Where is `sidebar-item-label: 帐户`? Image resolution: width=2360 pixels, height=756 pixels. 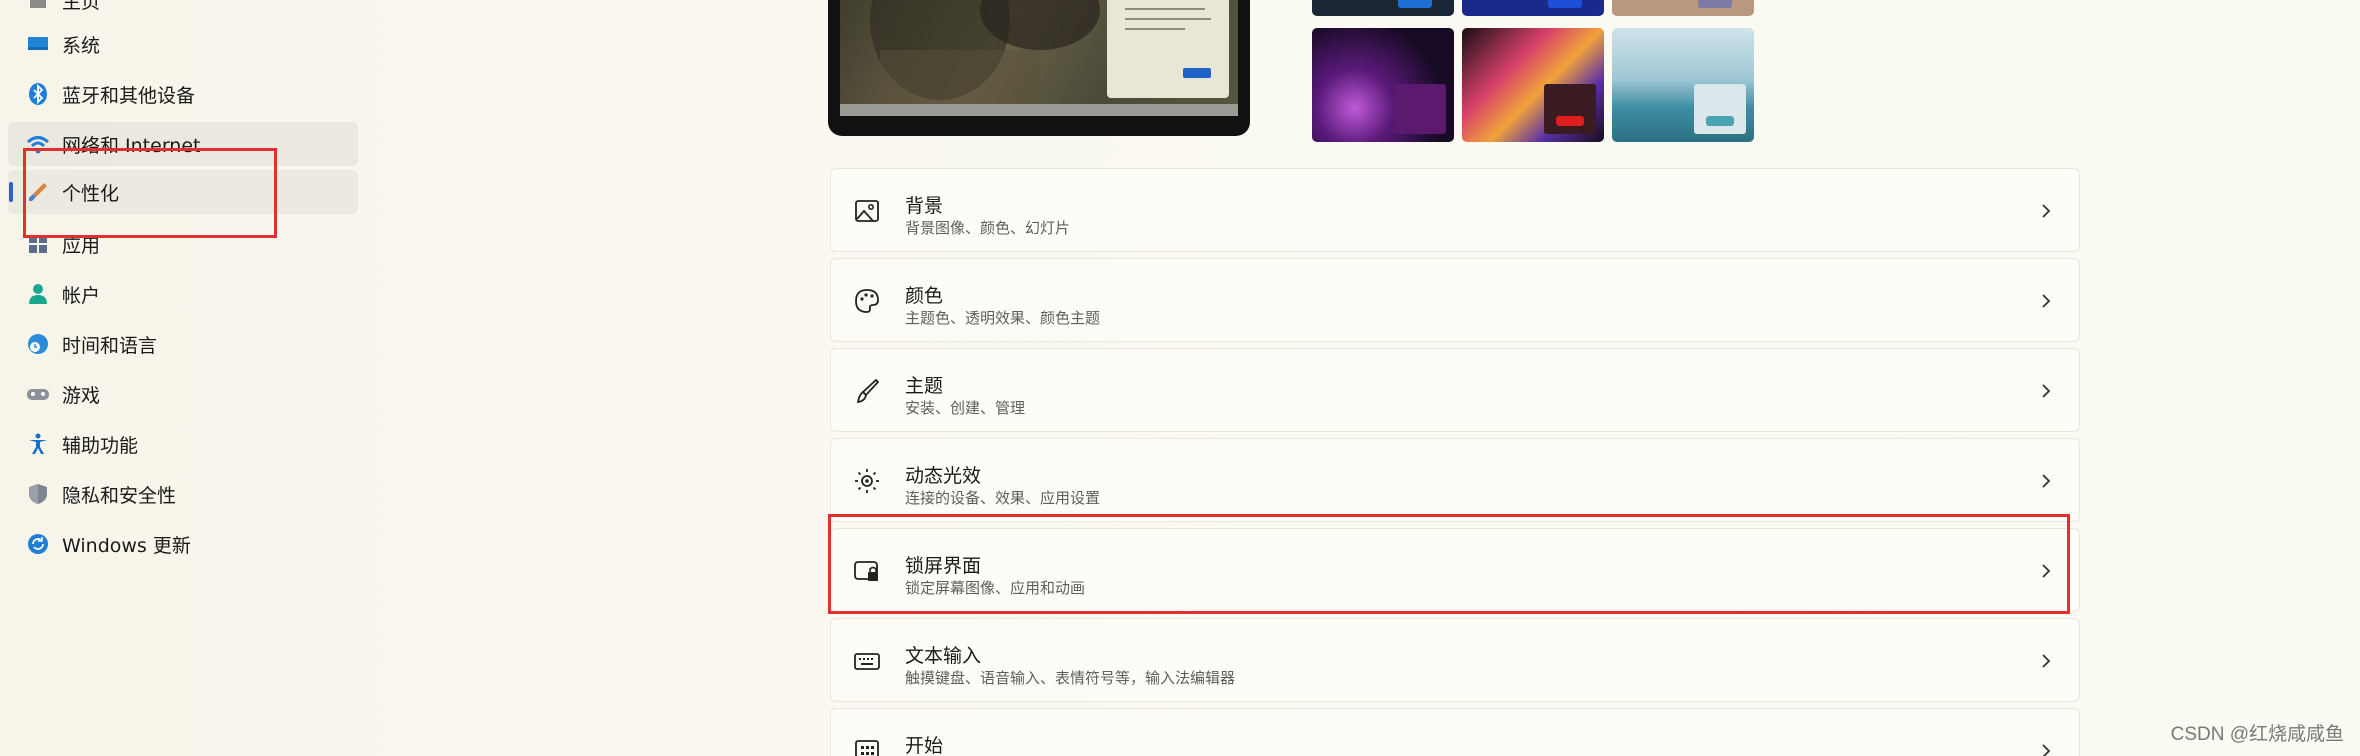
sidebar-item-label: 帐户 is located at coordinates (81, 295).